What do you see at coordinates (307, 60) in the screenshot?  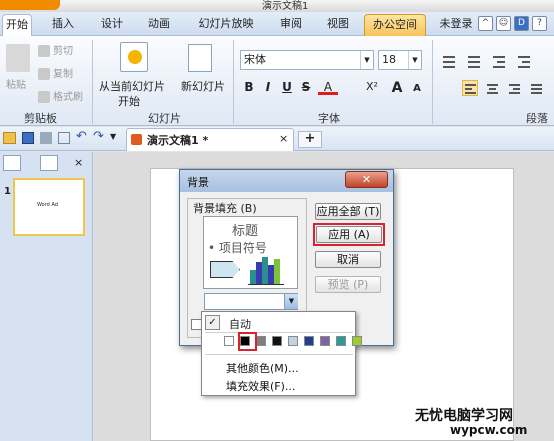 I see `font-name-combo: 宋体 ▼` at bounding box center [307, 60].